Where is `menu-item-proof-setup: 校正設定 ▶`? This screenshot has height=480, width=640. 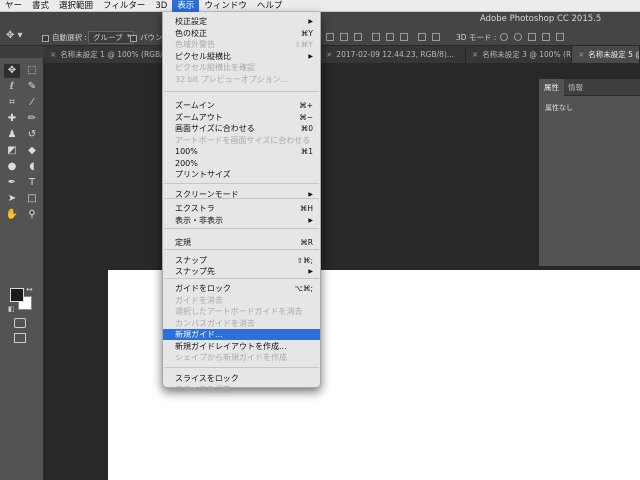 menu-item-proof-setup: 校正設定 ▶ is located at coordinates (241, 21).